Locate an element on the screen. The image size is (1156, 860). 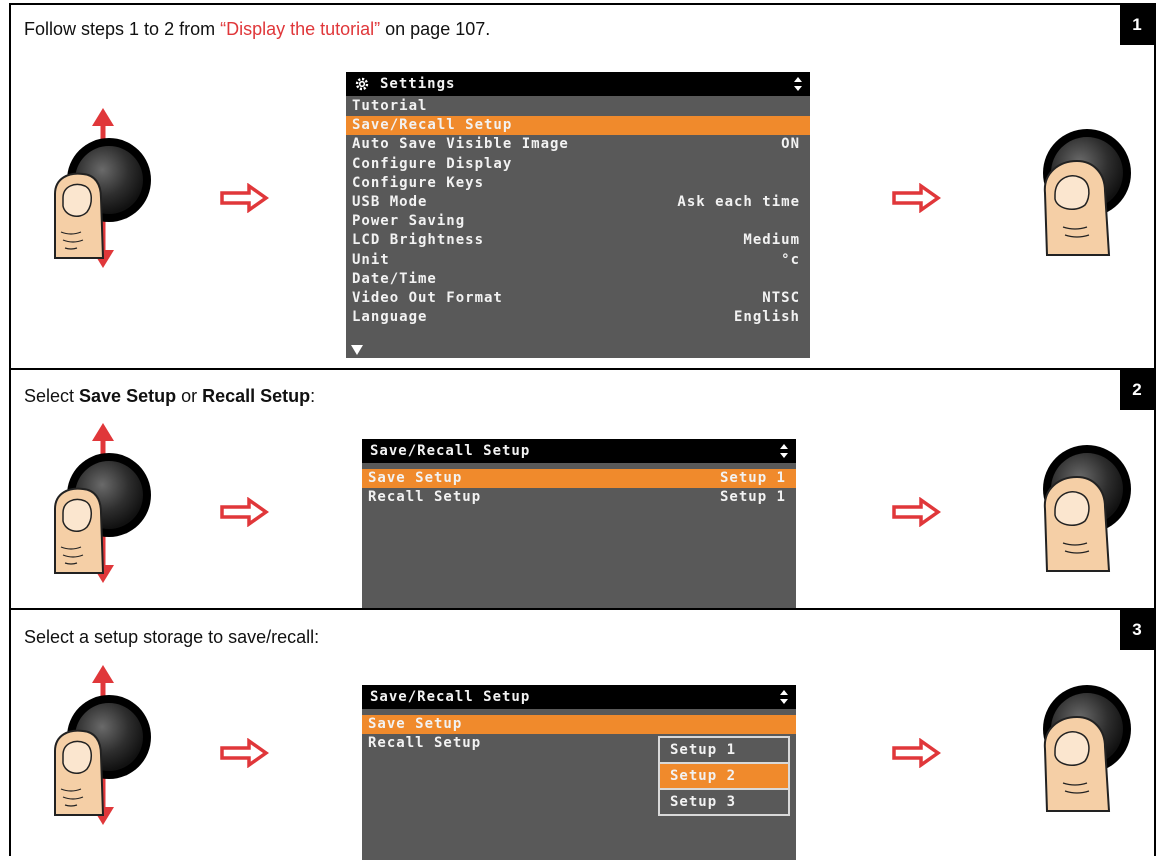
menu-item: Configure Display is located at coordinates (578, 164).